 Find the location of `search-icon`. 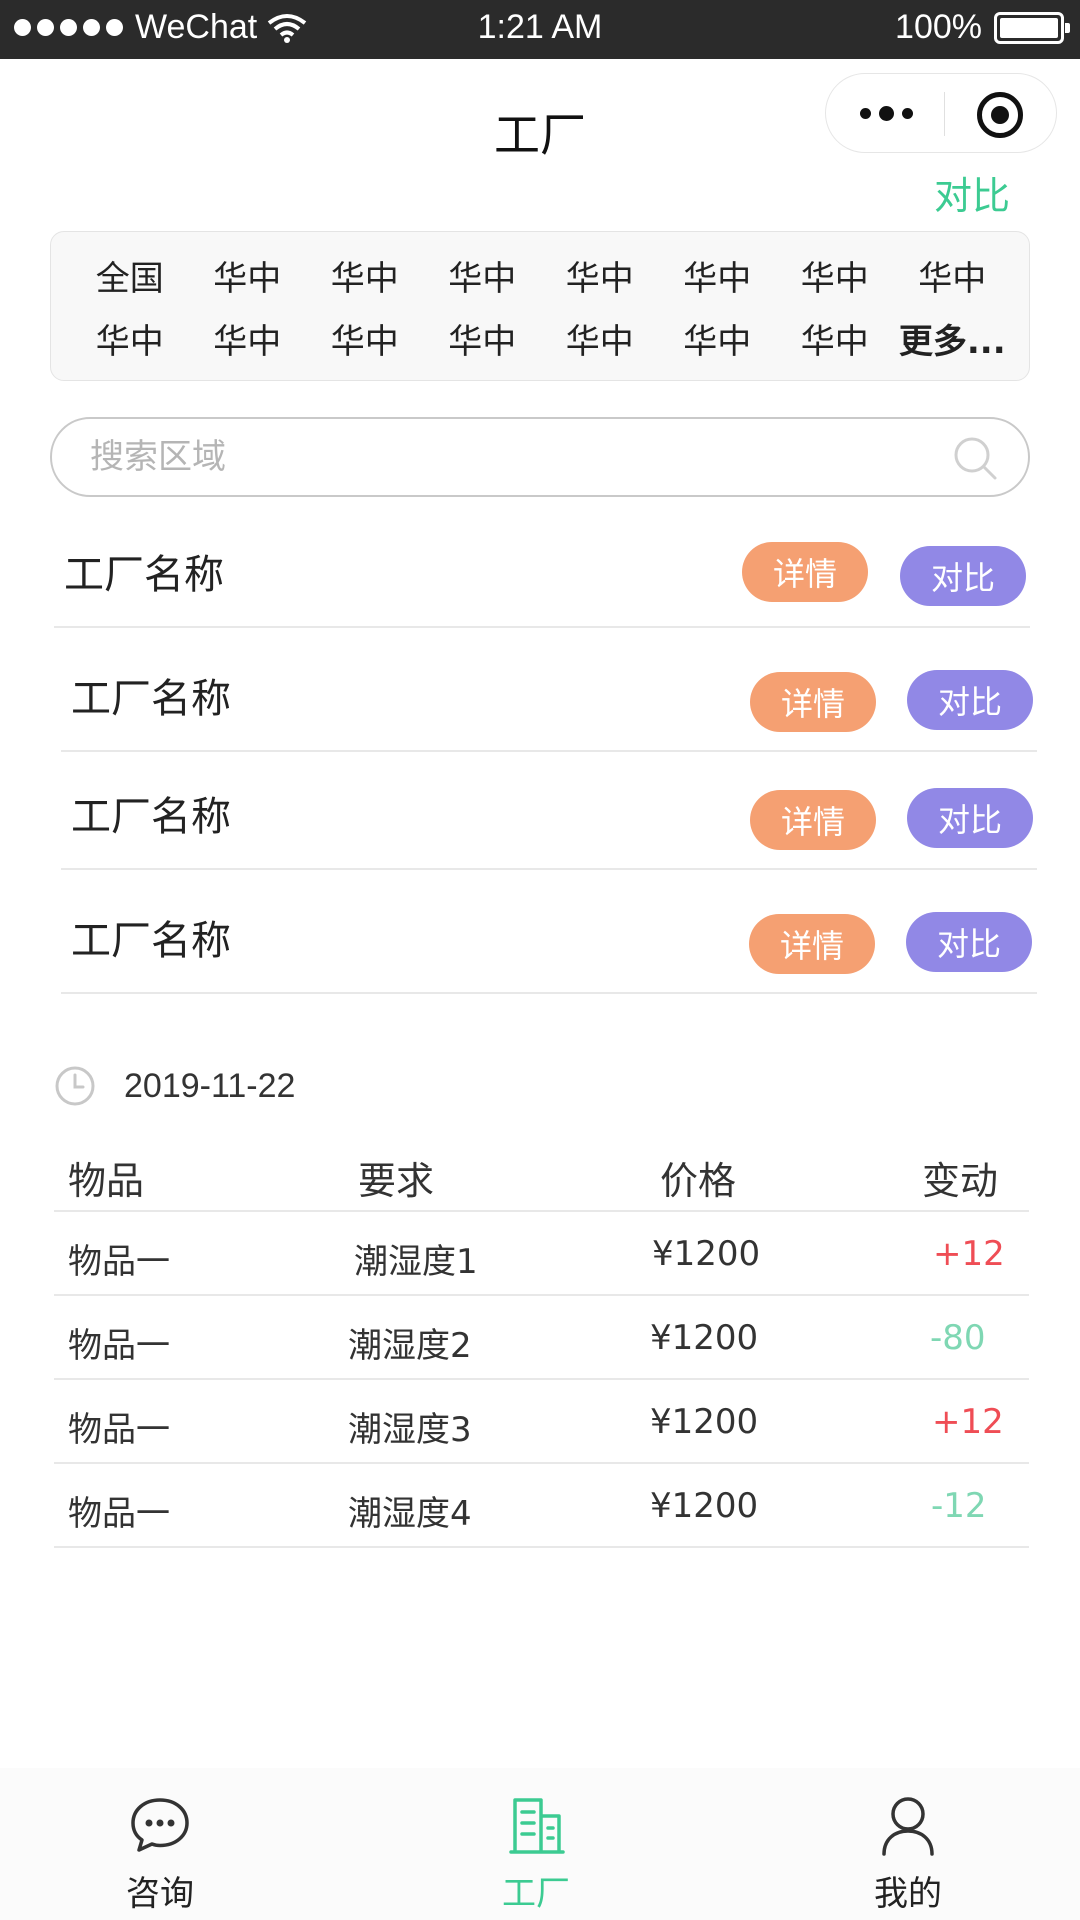

search-icon is located at coordinates (975, 458).